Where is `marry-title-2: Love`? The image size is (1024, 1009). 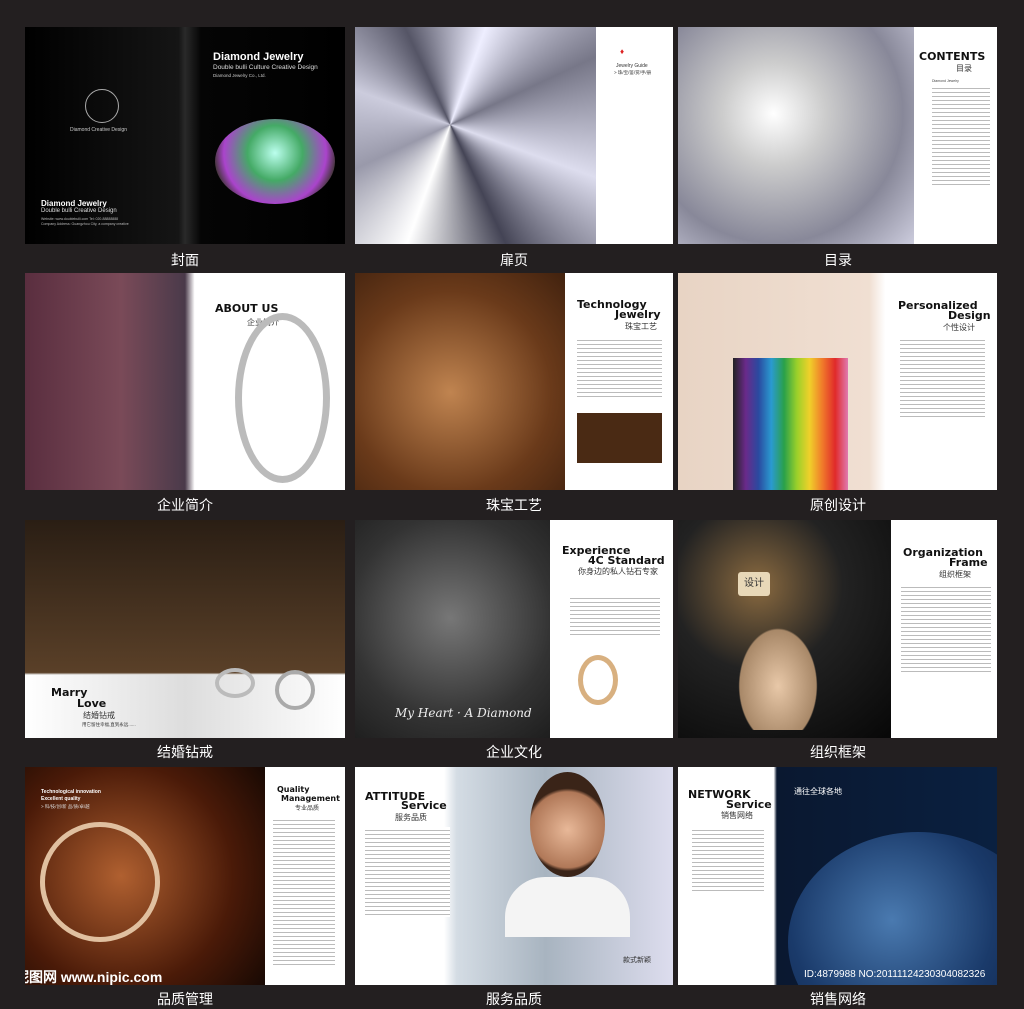
marry-title-2: Love is located at coordinates (92, 703).